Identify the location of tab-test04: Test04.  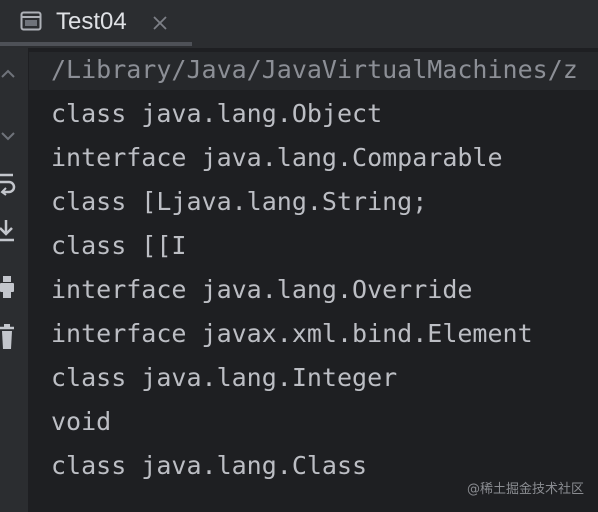
(96, 24).